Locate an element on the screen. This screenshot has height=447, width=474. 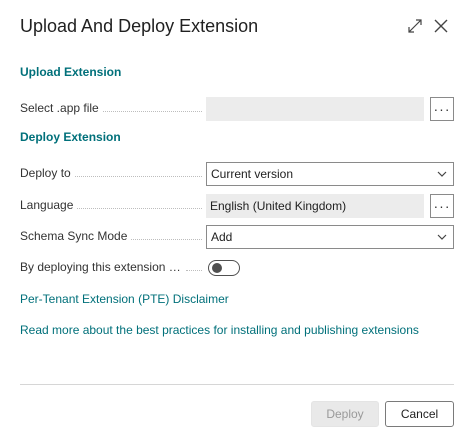
deploy-to-row: Deploy to Current version is located at coordinates (238, 174).